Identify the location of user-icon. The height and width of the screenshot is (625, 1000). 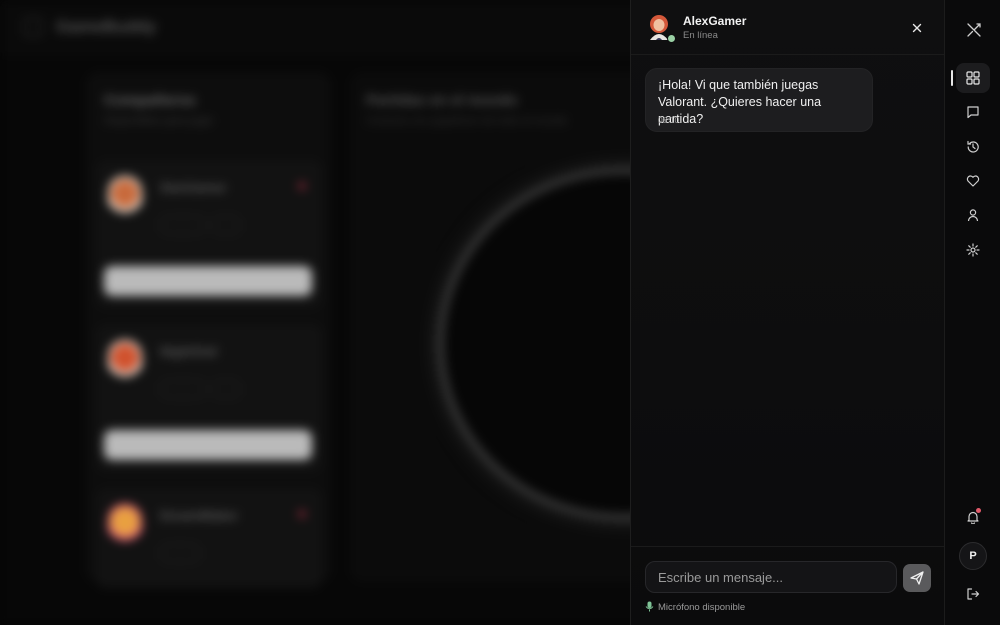
(973, 215).